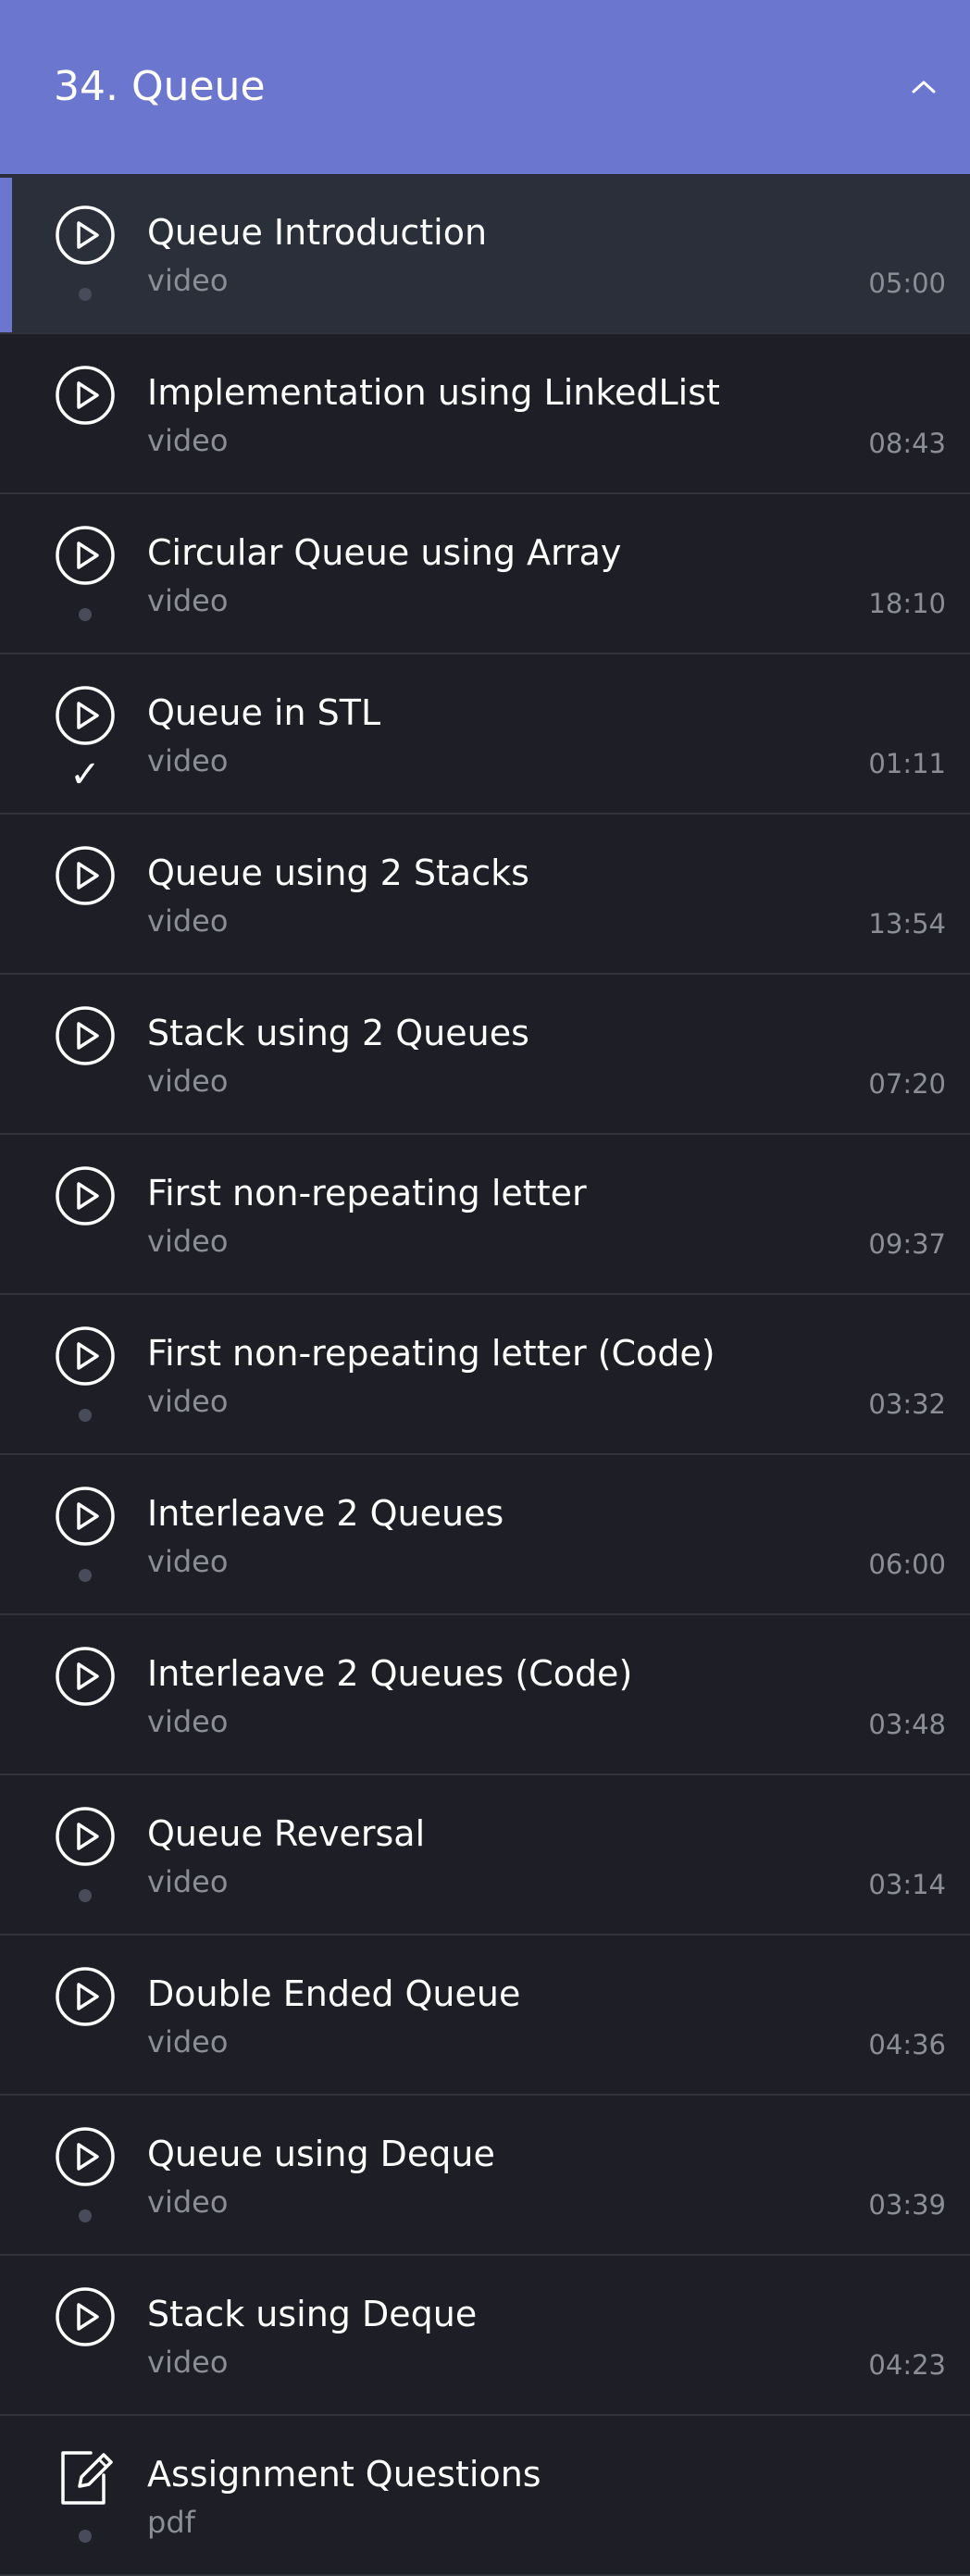 This screenshot has height=2576, width=970. I want to click on lecture-duration: 01:11, so click(907, 763).